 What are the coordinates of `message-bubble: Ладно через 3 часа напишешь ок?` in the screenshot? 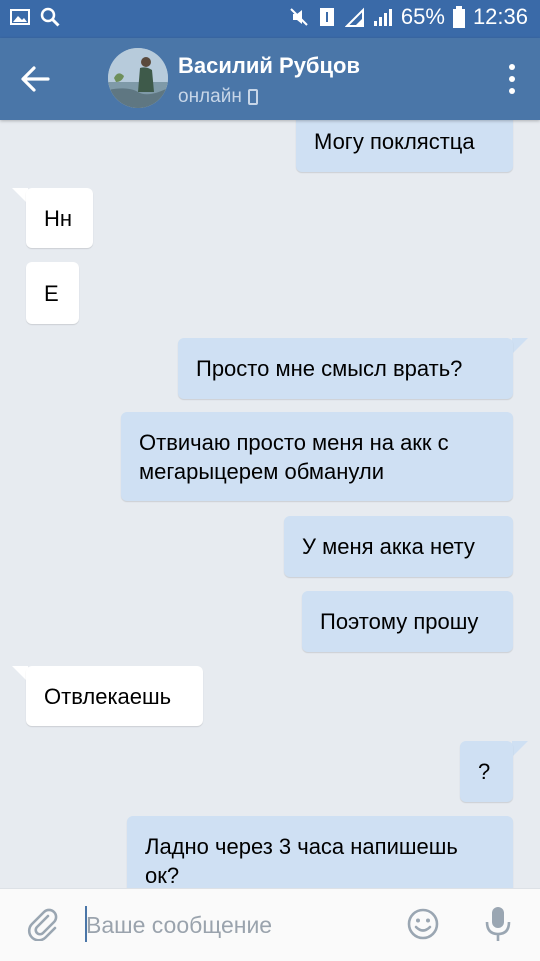 It's located at (320, 852).